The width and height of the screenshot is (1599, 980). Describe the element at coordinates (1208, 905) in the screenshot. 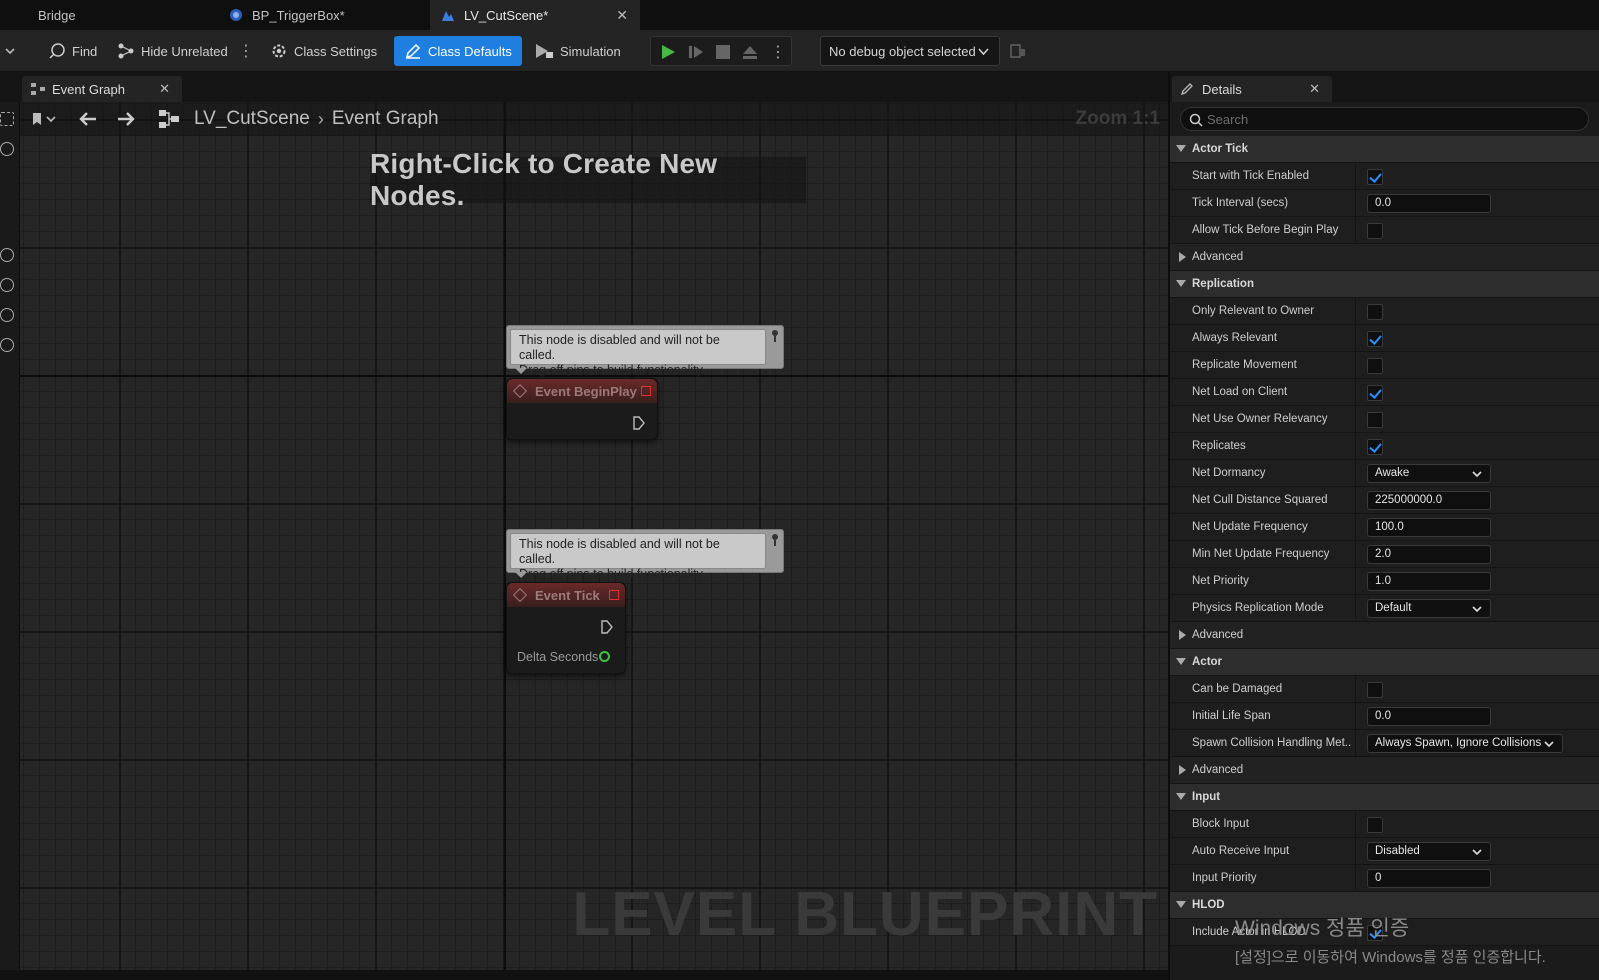

I see `category-label: HLOD` at that location.